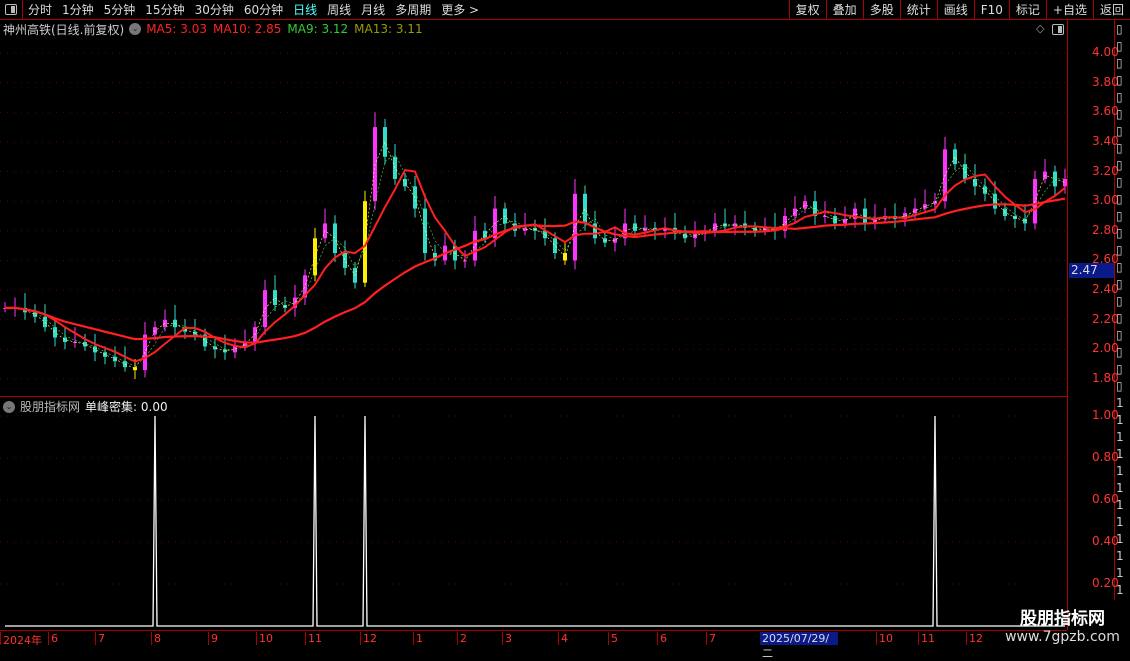 The image size is (1130, 661). What do you see at coordinates (563, 638) in the screenshot?
I see `x-tick-label: 4` at bounding box center [563, 638].